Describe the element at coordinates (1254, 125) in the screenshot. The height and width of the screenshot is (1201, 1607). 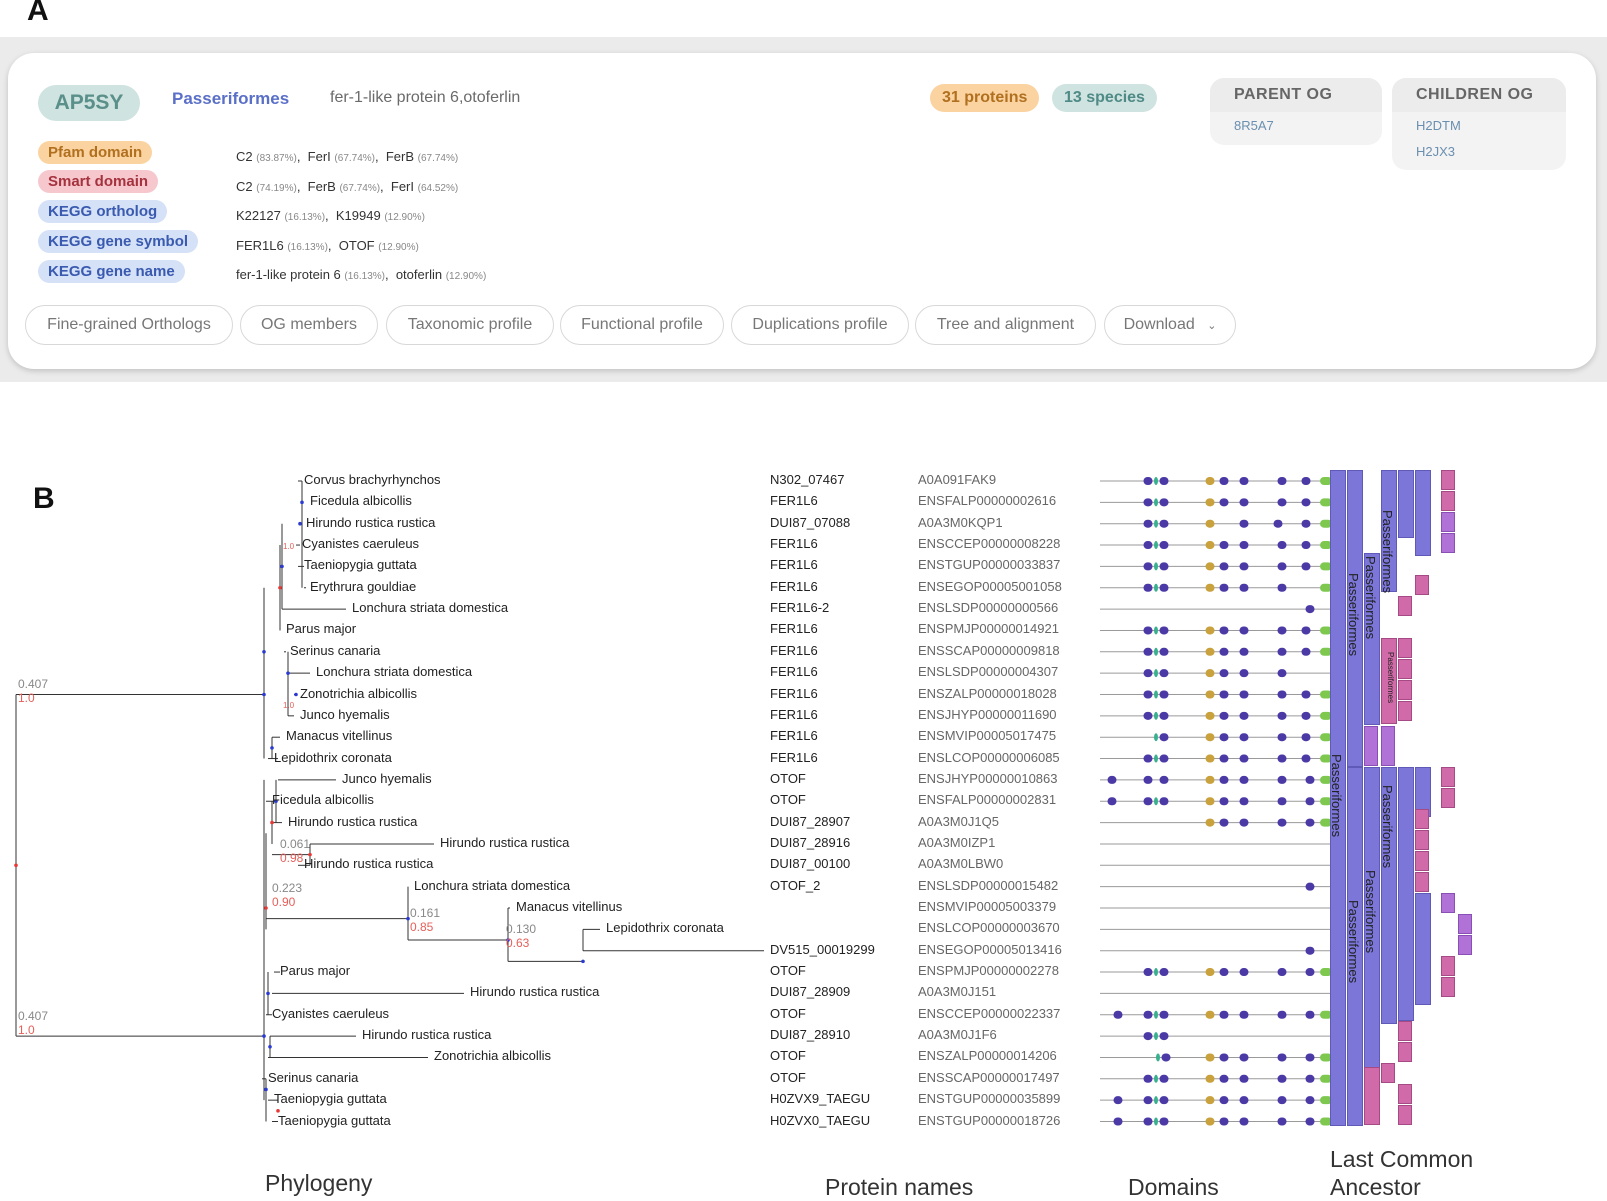
I see `parent-og-link: 8R5A7` at that location.